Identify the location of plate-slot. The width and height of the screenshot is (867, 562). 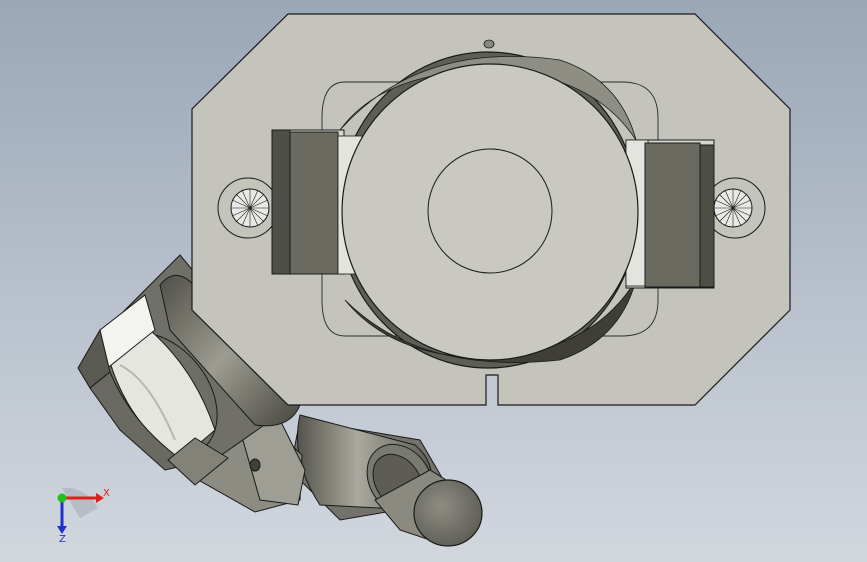
(492, 390).